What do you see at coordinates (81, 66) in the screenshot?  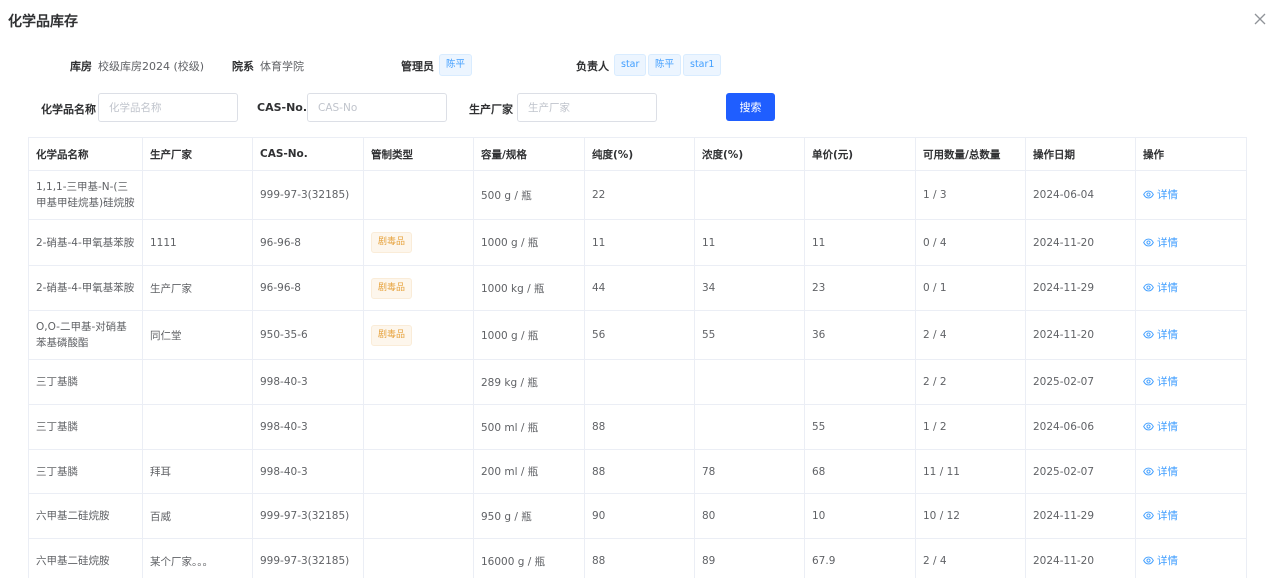 I see `warehouse-label: 库房` at bounding box center [81, 66].